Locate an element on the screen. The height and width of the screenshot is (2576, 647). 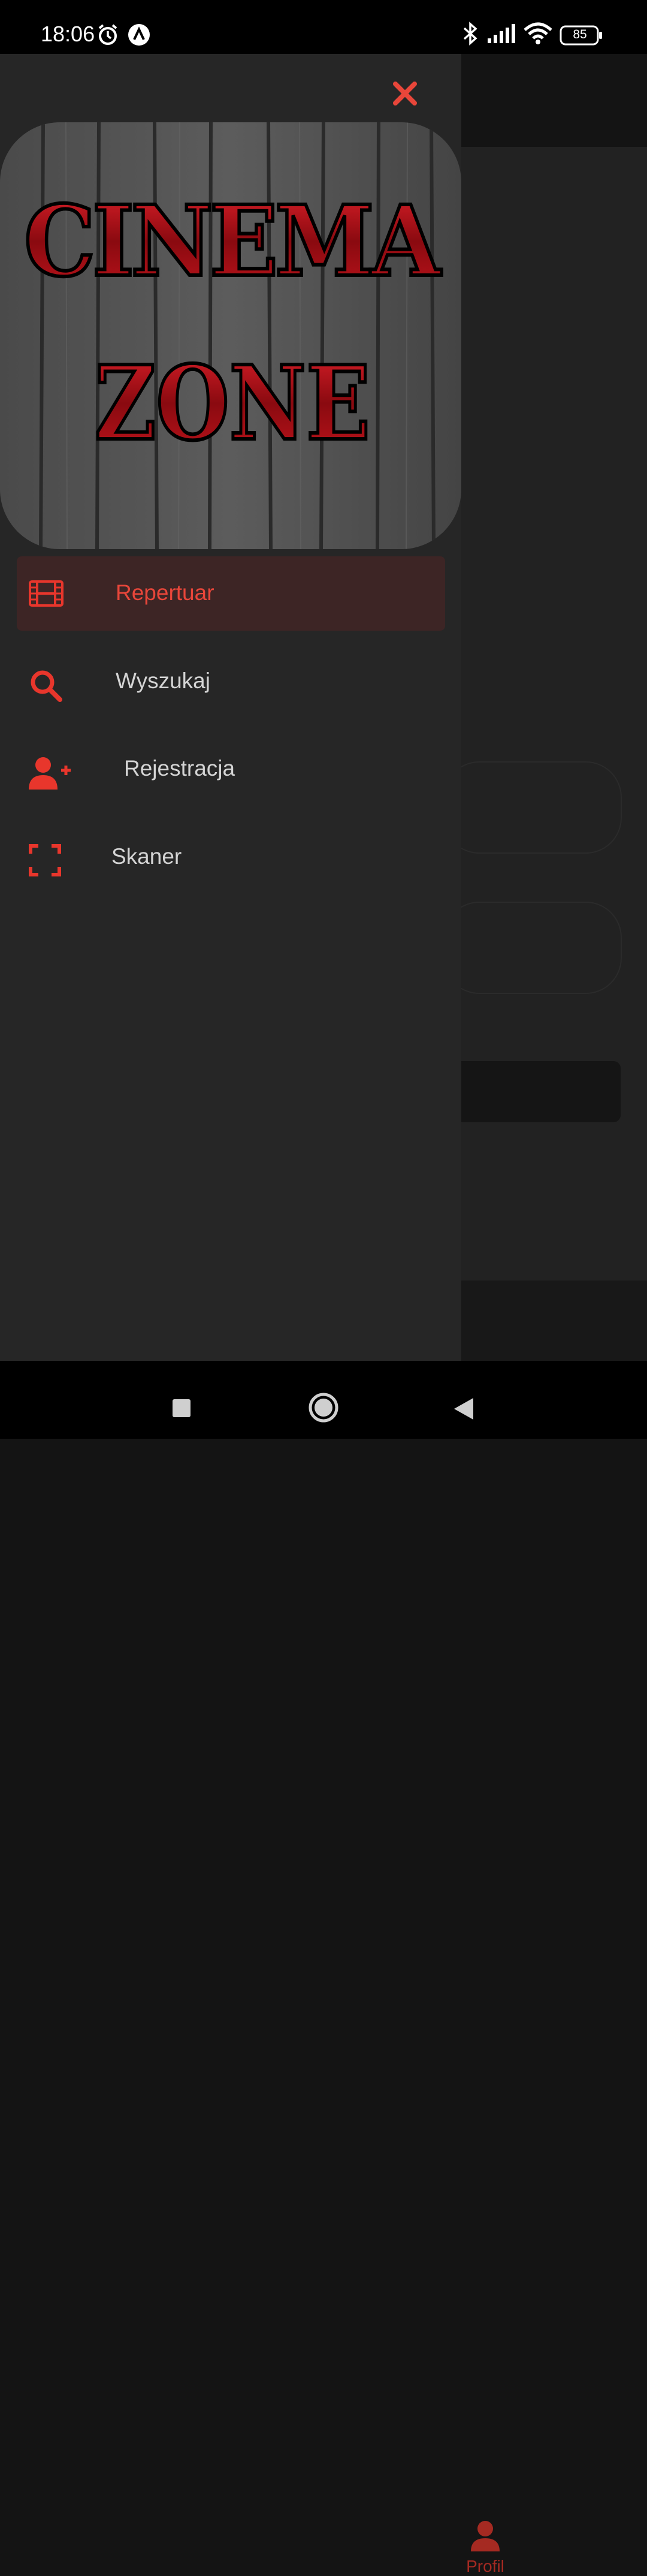
scanner-icon is located at coordinates (45, 862).